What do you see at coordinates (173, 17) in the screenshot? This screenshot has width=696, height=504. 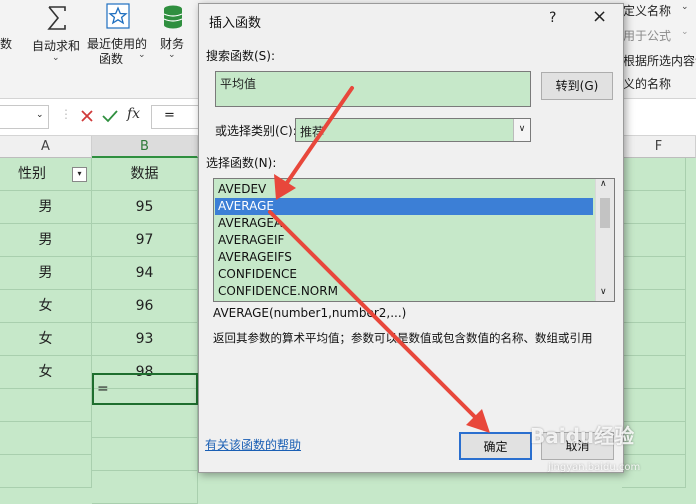 I see `database-icon` at bounding box center [173, 17].